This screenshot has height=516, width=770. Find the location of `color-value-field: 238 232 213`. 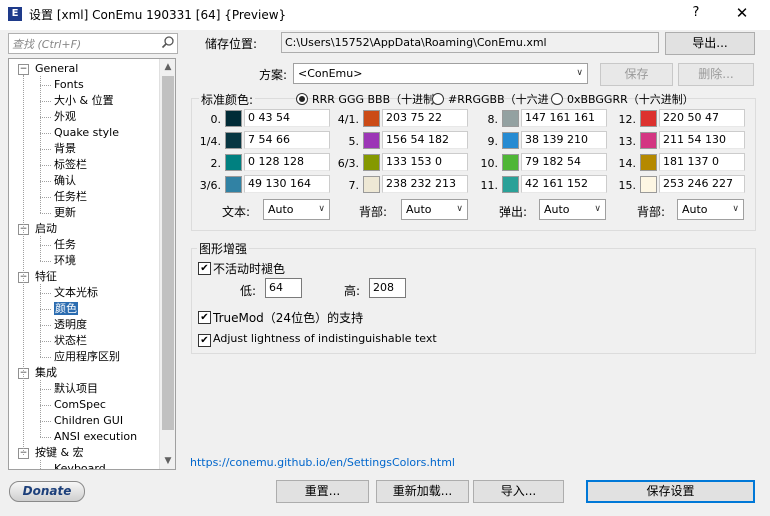

color-value-field: 238 232 213 is located at coordinates (425, 184).